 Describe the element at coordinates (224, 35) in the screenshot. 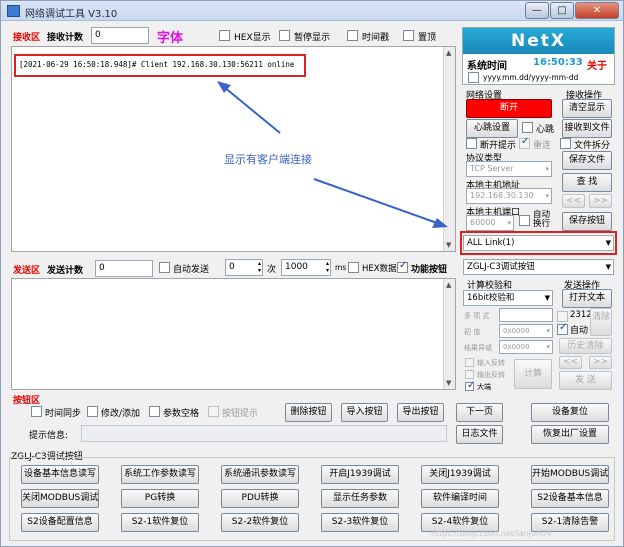

I see `hex-display-checkbox` at that location.